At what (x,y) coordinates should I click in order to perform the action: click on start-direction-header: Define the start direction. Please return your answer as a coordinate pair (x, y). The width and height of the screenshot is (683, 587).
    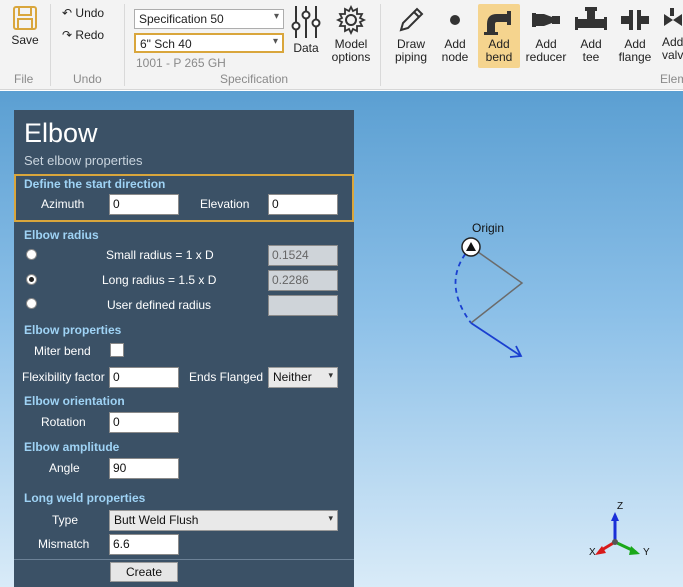
    Looking at the image, I should click on (95, 184).